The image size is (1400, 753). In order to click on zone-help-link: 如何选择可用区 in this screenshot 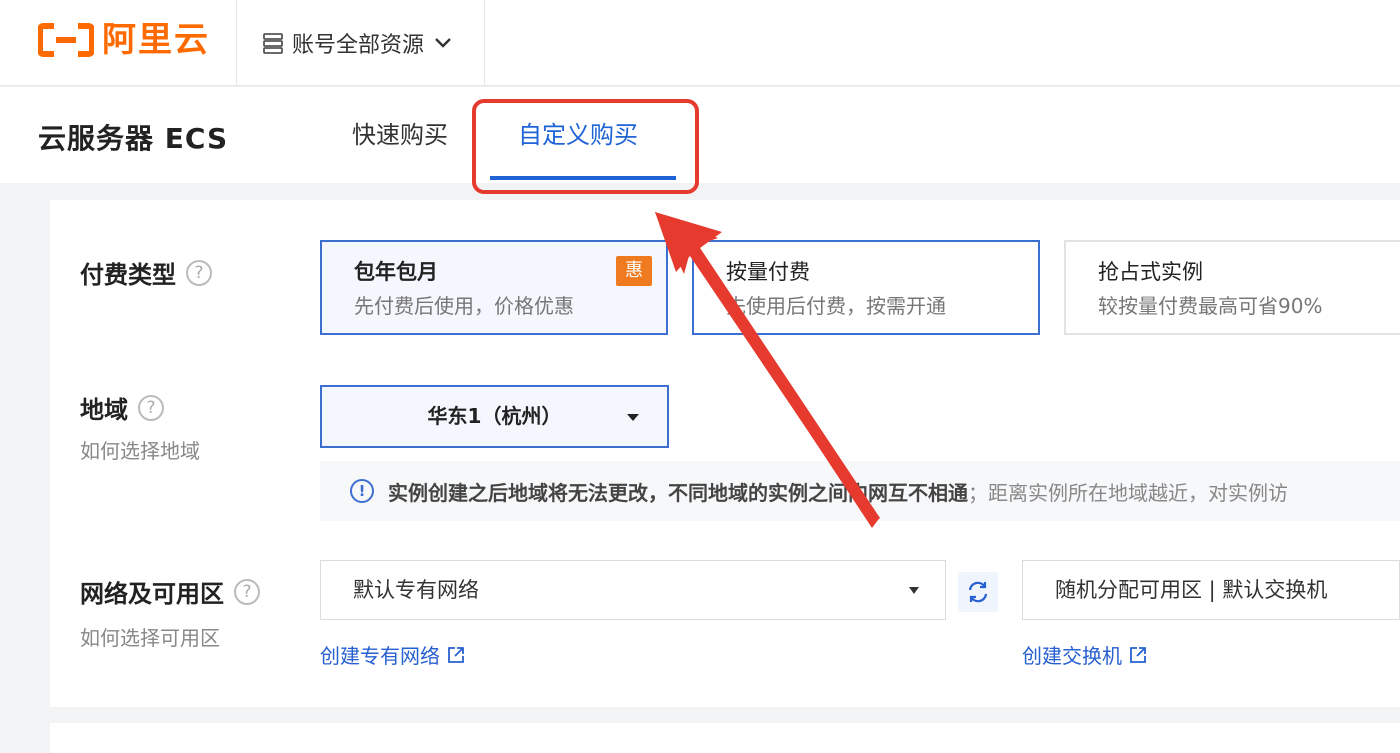, I will do `click(150, 636)`.